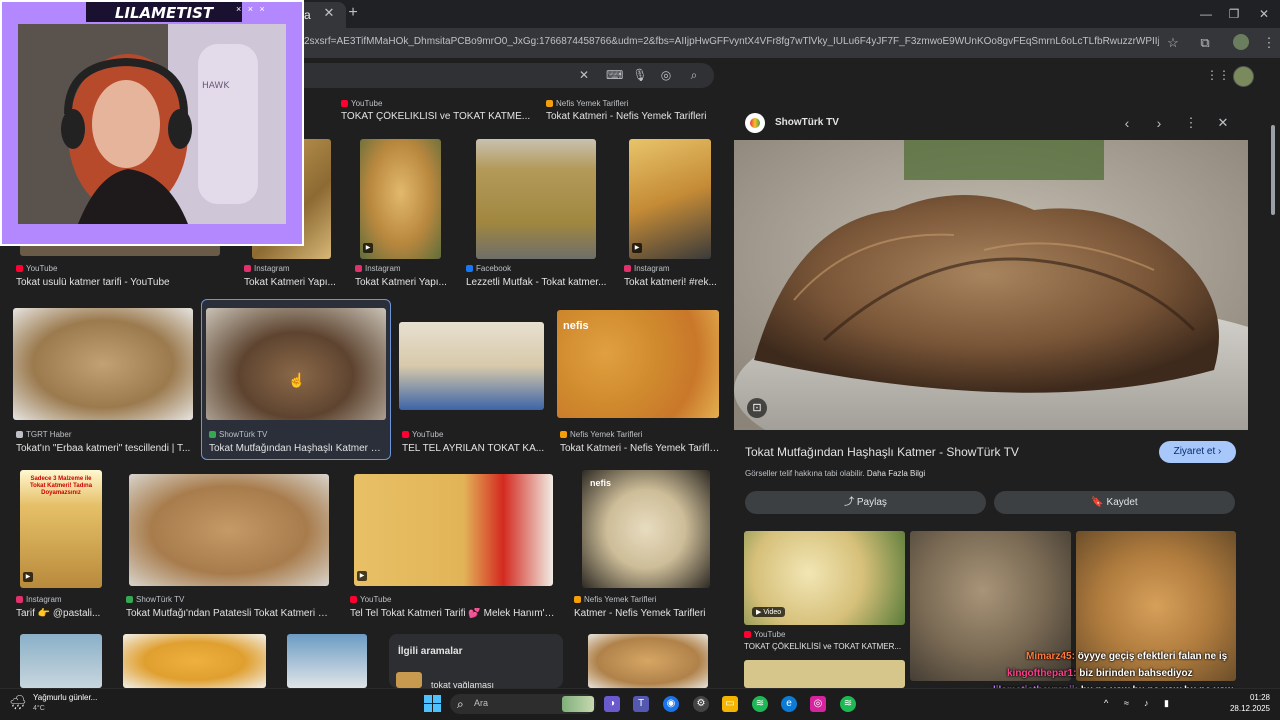  Describe the element at coordinates (329, 13) in the screenshot. I see `tab-close-icon: ✕` at that location.